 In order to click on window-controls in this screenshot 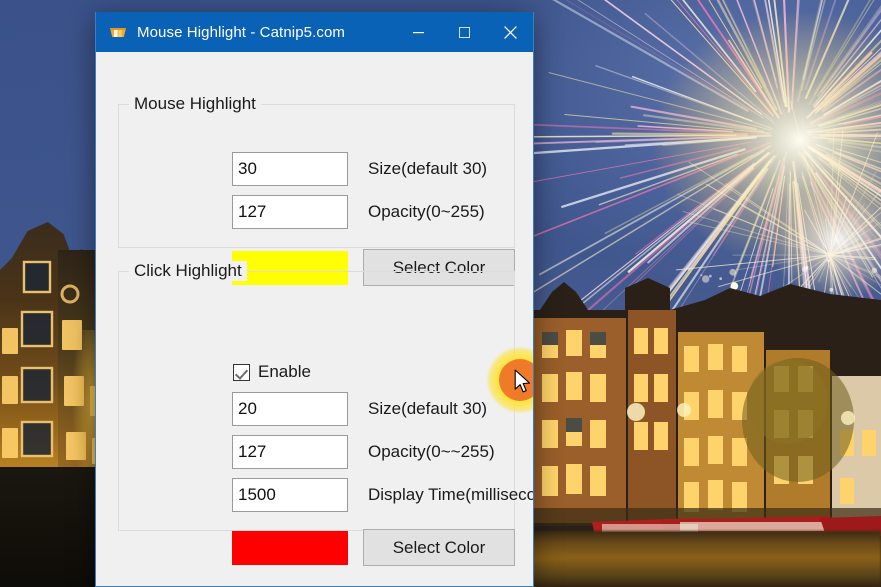, I will do `click(464, 32)`.